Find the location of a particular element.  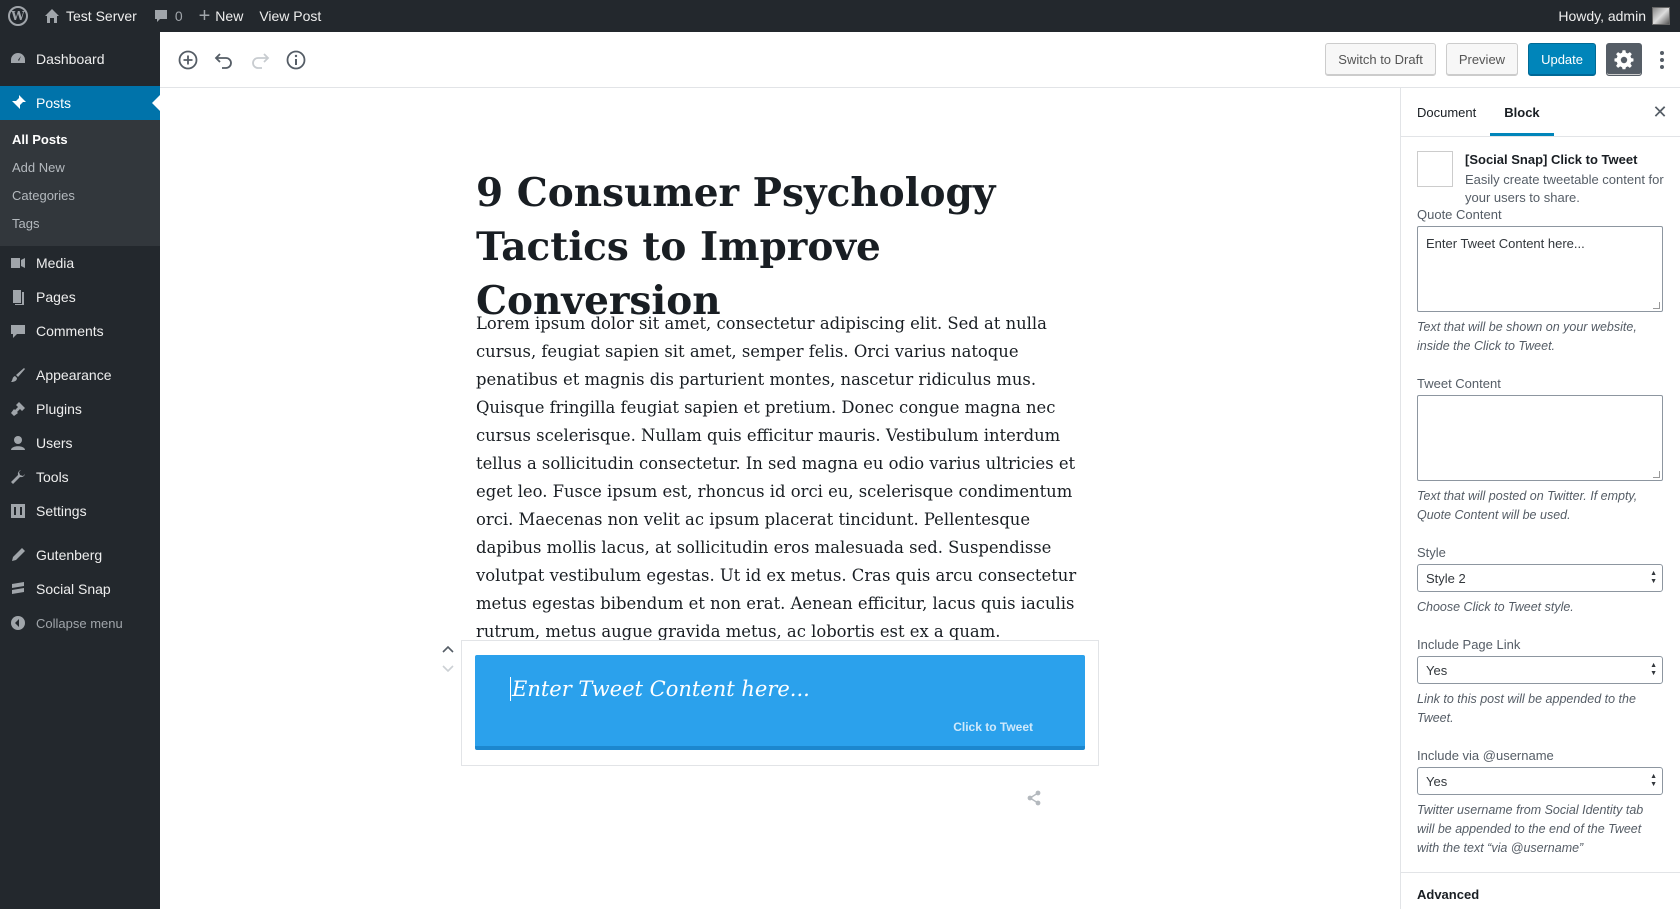

my-account-menu: Howdy, admin is located at coordinates (1619, 16).